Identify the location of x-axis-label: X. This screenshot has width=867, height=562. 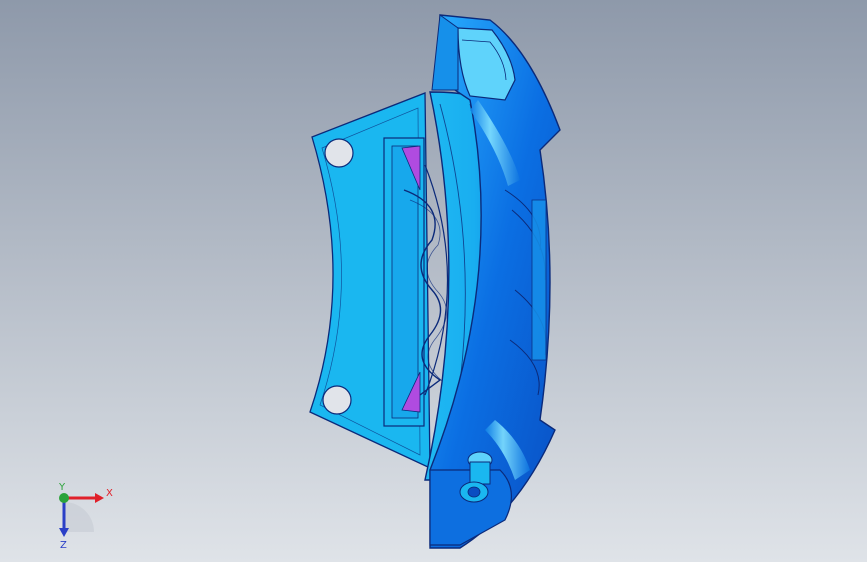
(109, 493).